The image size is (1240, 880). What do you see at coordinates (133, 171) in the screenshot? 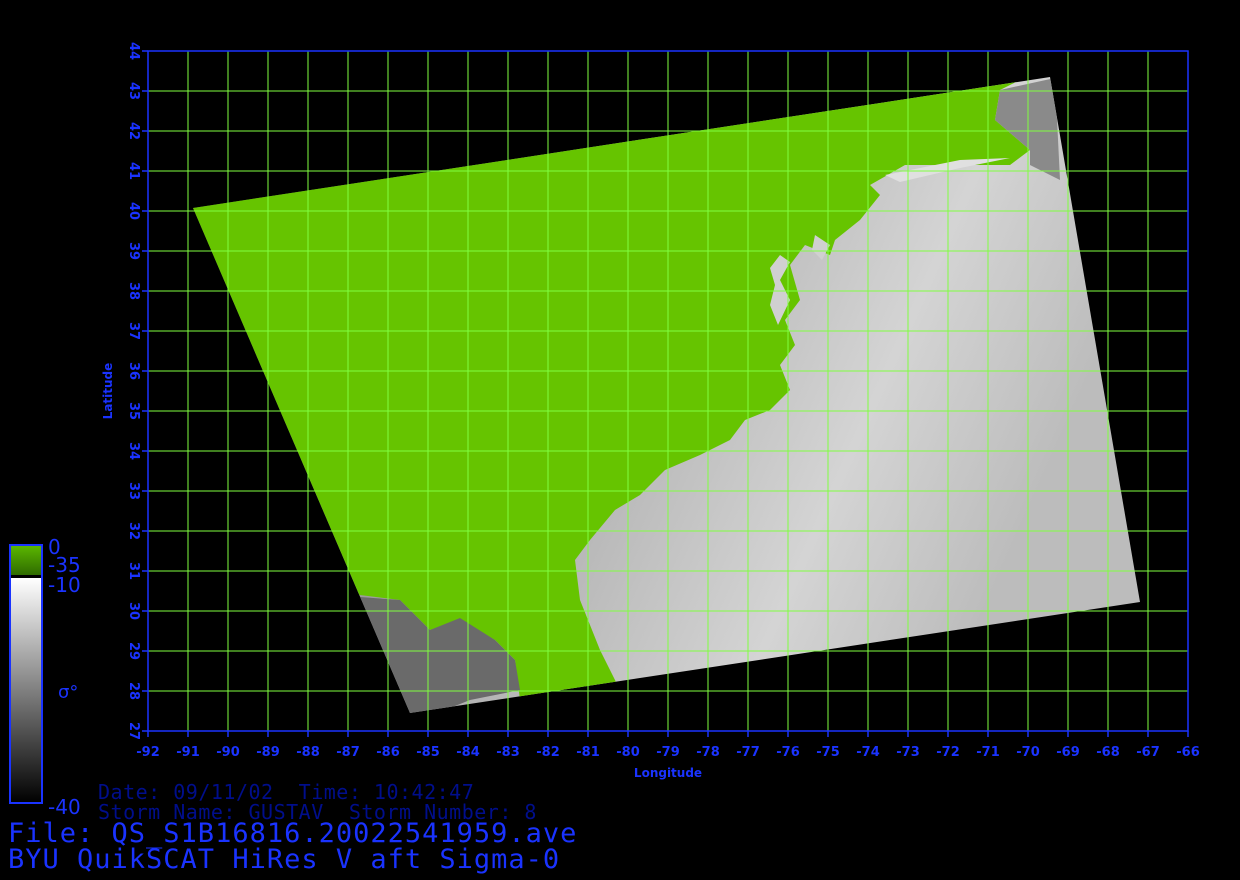
I see `latitude-tick-label: 41` at bounding box center [133, 171].